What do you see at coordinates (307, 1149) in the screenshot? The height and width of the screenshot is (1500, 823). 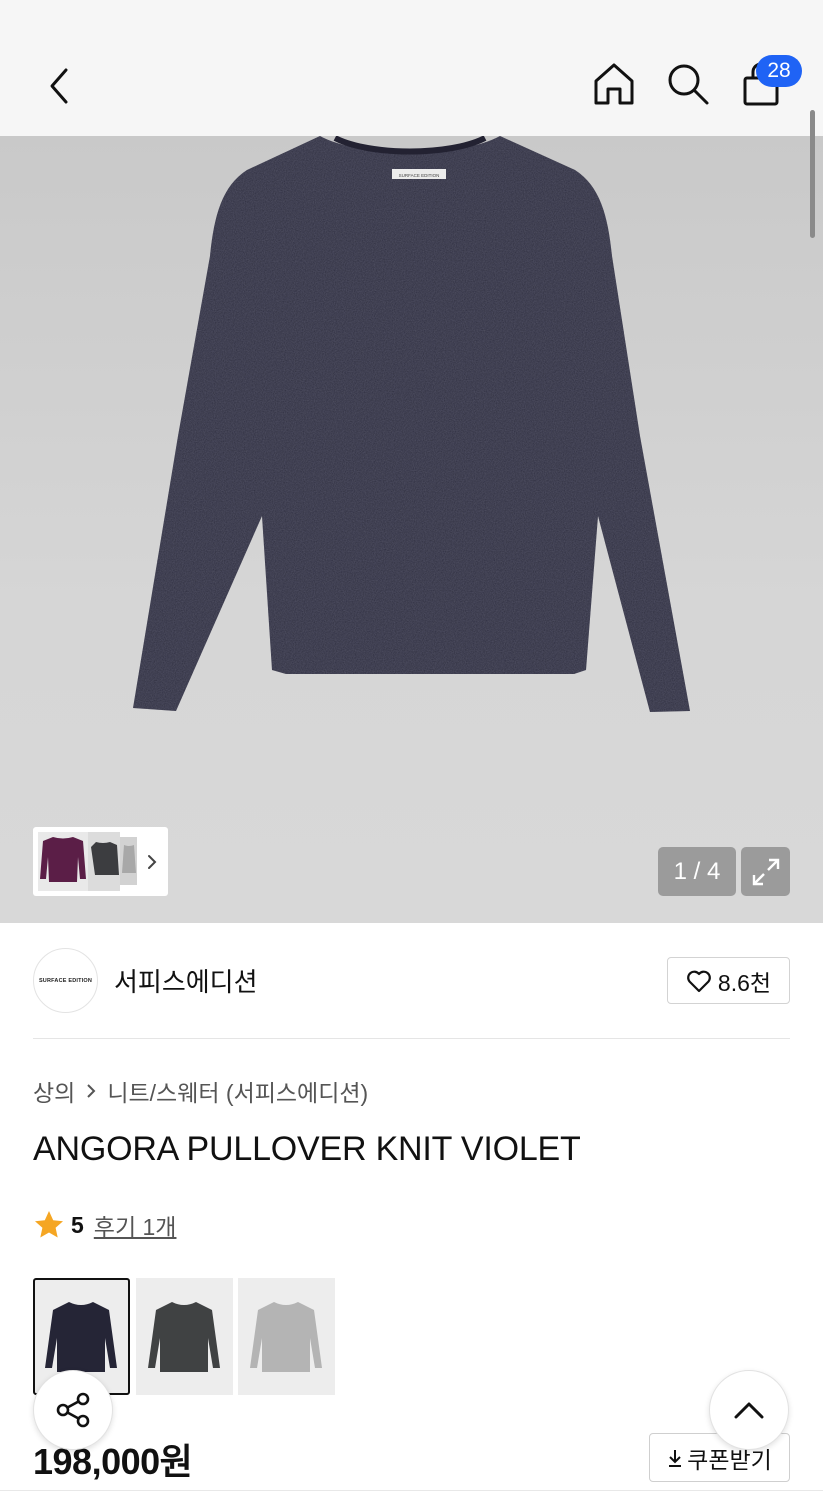 I see `product-title: ANGORA PULLOVER KNIT VIOLET` at bounding box center [307, 1149].